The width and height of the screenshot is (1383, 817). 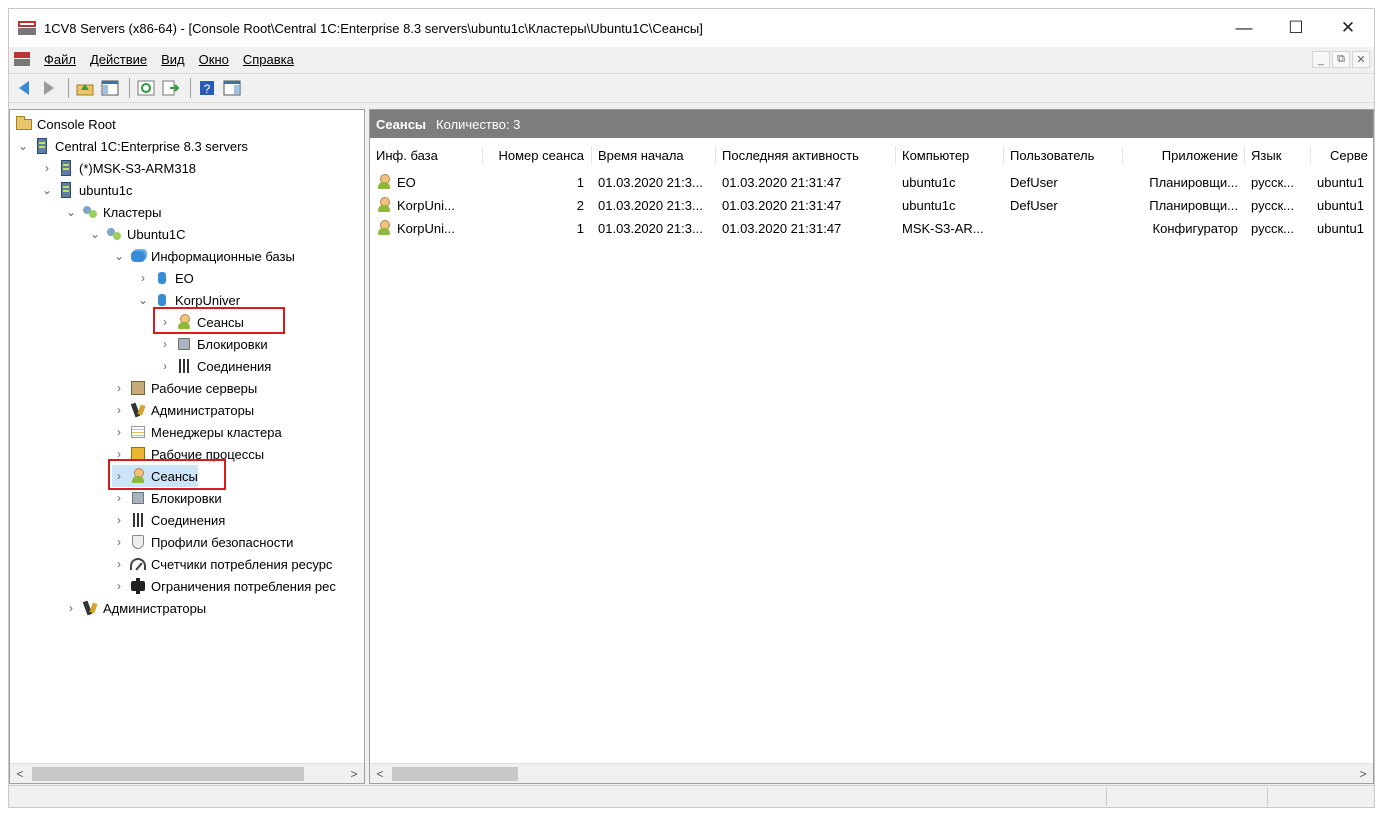 I want to click on tree-item-label: Соединения, so click(x=234, y=366).